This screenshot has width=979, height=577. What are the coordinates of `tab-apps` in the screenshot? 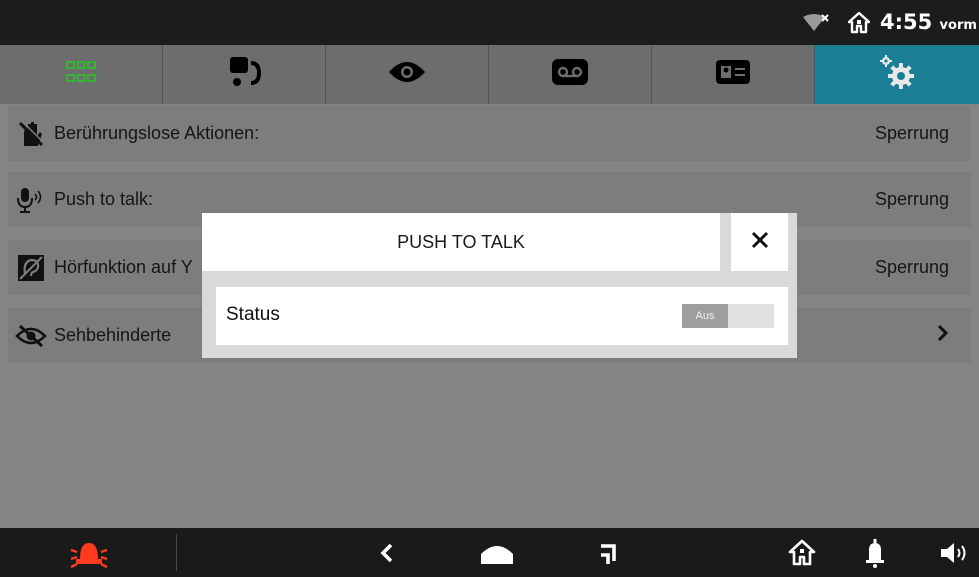 It's located at (81, 74).